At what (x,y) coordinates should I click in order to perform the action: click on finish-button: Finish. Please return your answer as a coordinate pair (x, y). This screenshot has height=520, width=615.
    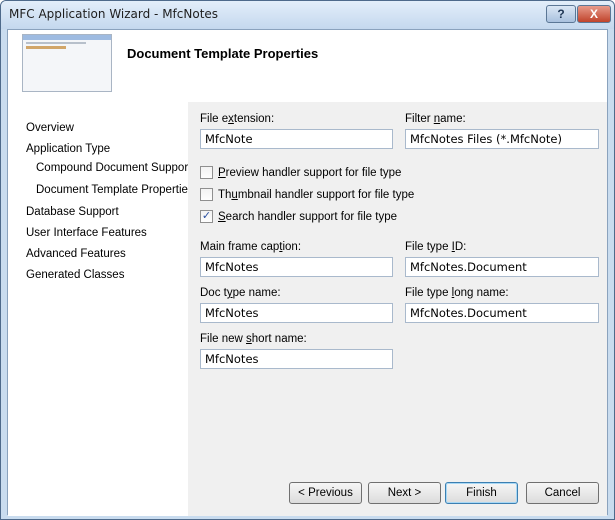
    Looking at the image, I should click on (481, 493).